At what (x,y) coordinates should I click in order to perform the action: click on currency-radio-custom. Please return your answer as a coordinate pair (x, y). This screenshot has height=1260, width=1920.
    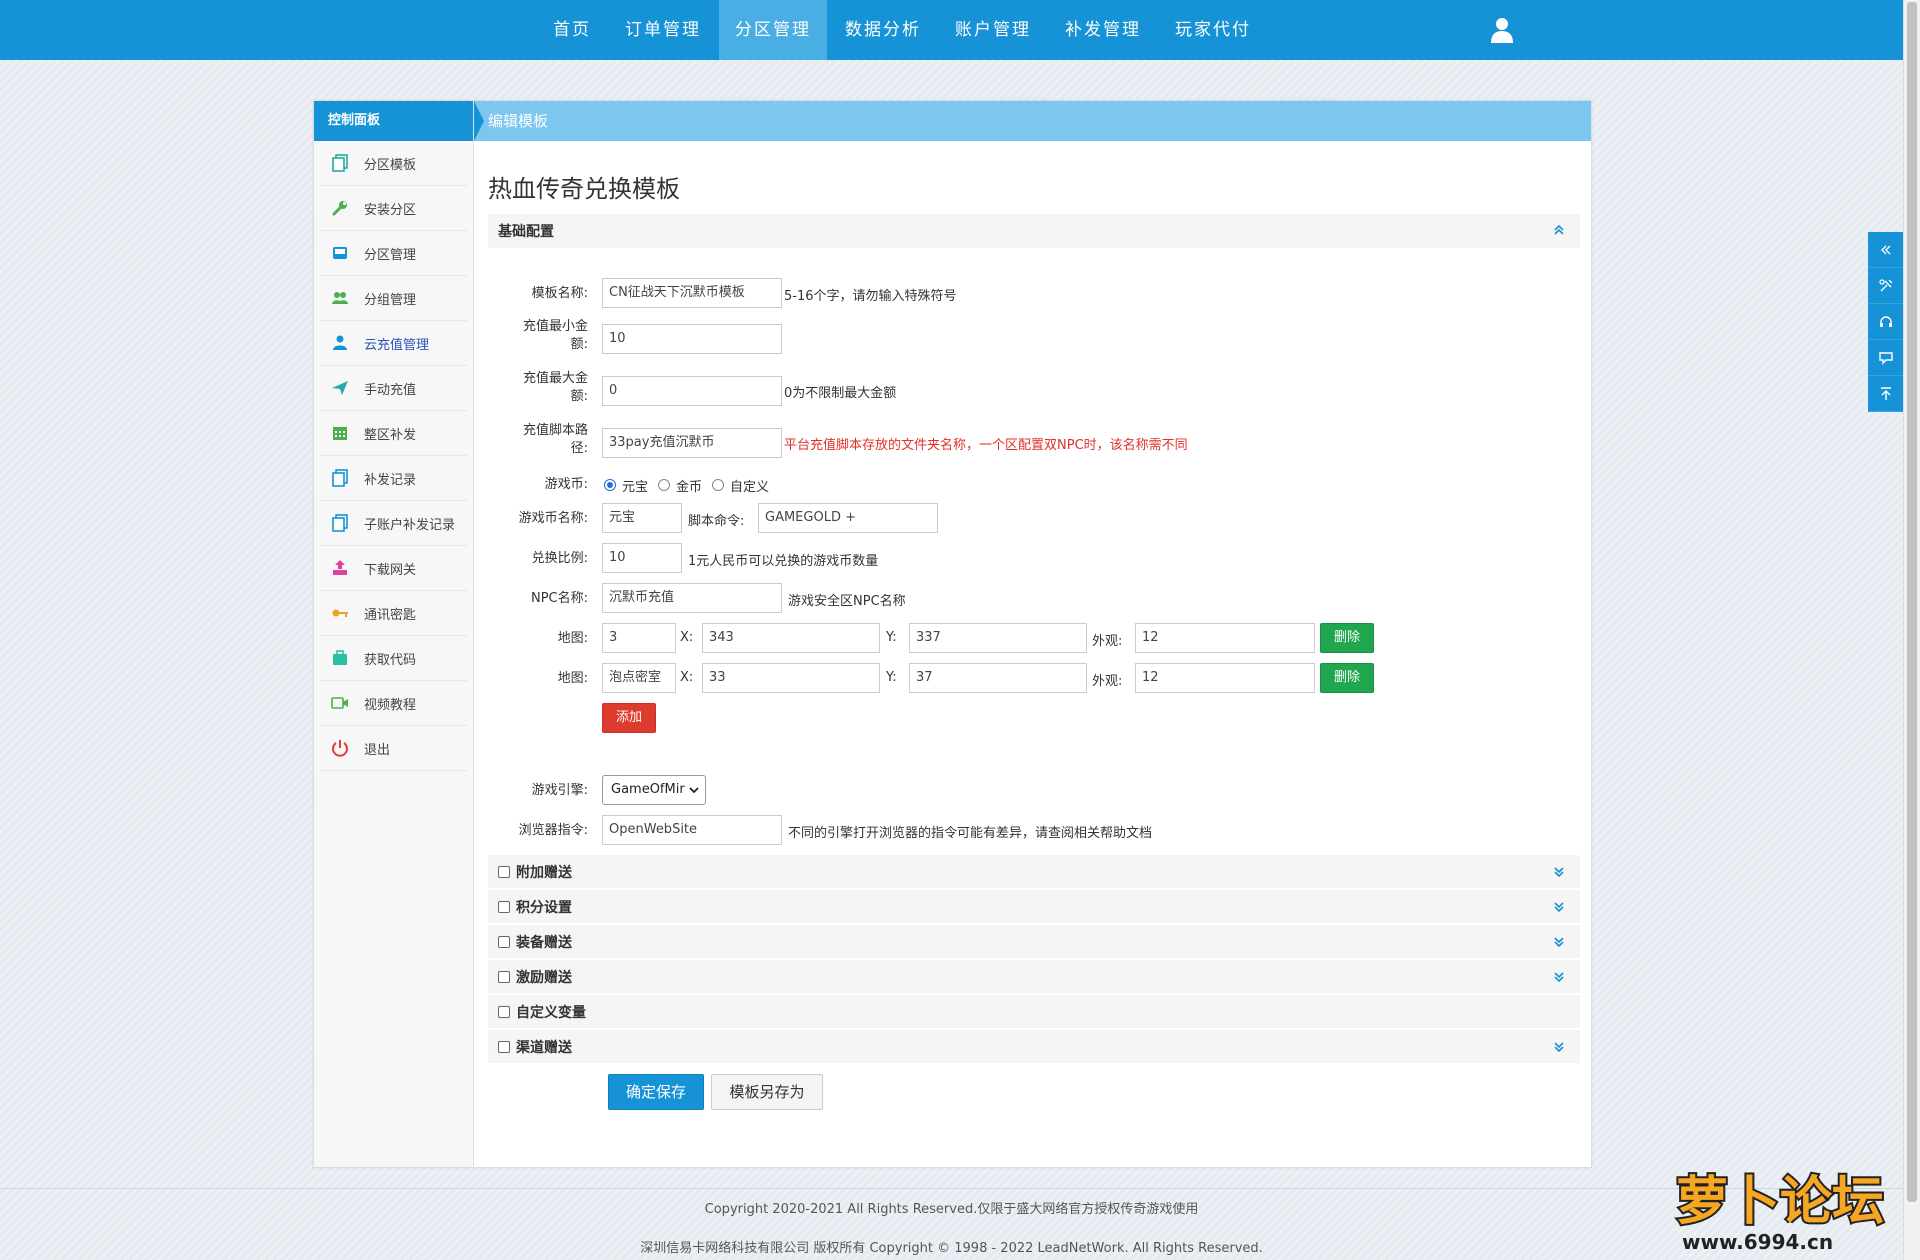
    Looking at the image, I should click on (718, 485).